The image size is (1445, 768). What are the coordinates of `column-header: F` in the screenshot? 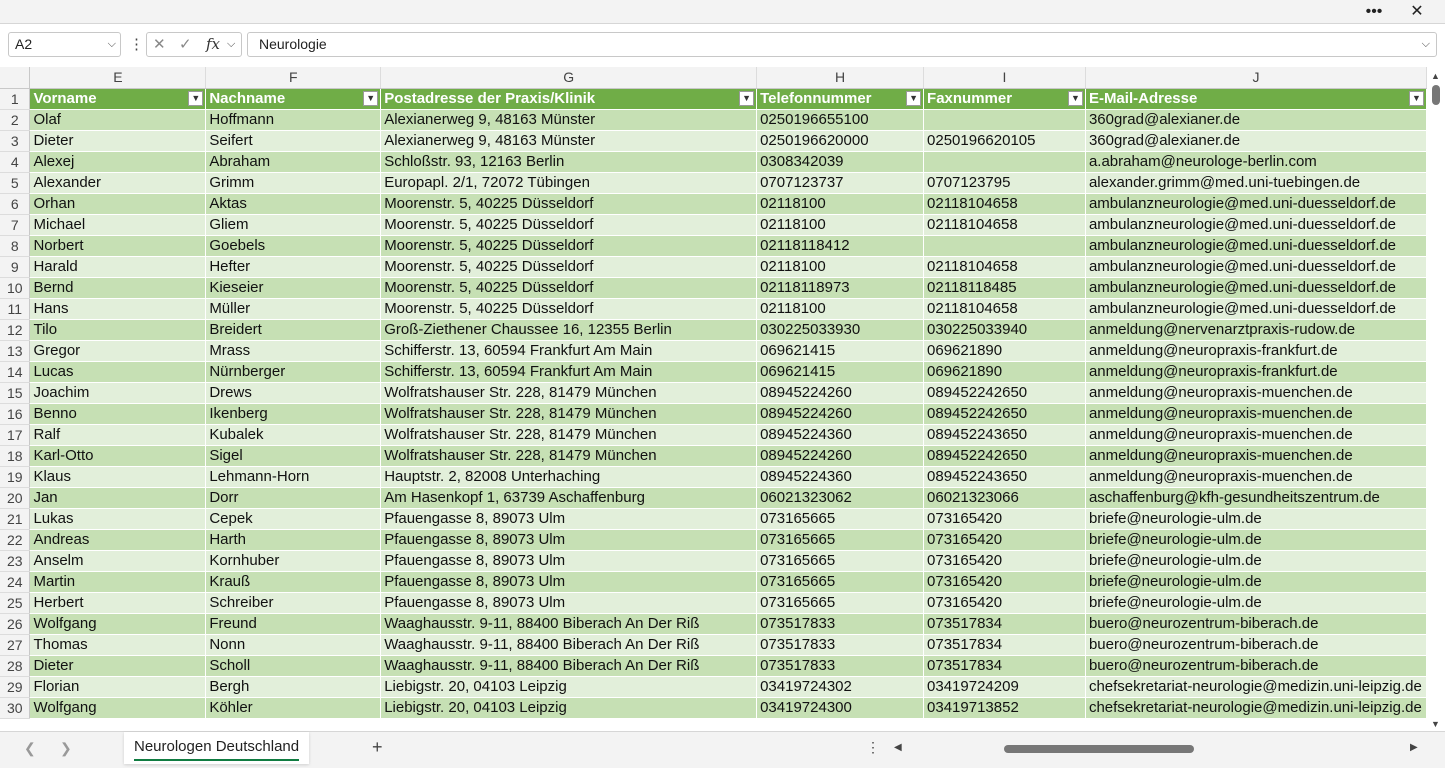 It's located at (293, 78).